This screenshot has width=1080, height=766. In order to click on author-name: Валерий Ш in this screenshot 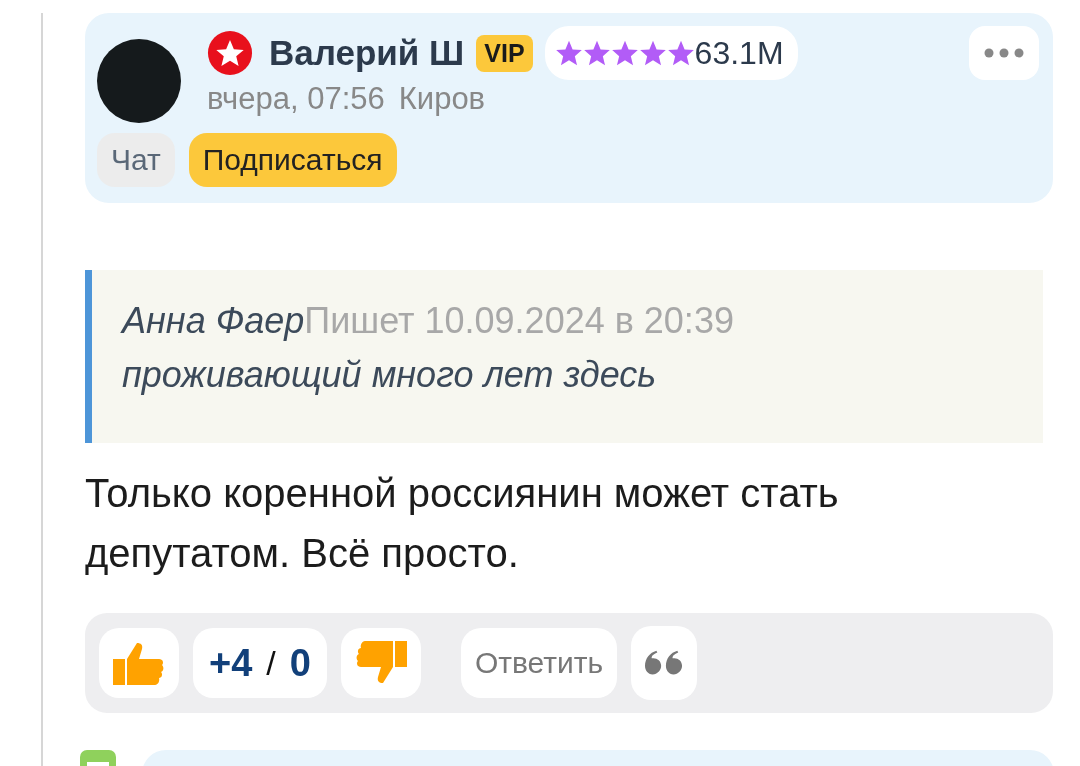, I will do `click(367, 53)`.